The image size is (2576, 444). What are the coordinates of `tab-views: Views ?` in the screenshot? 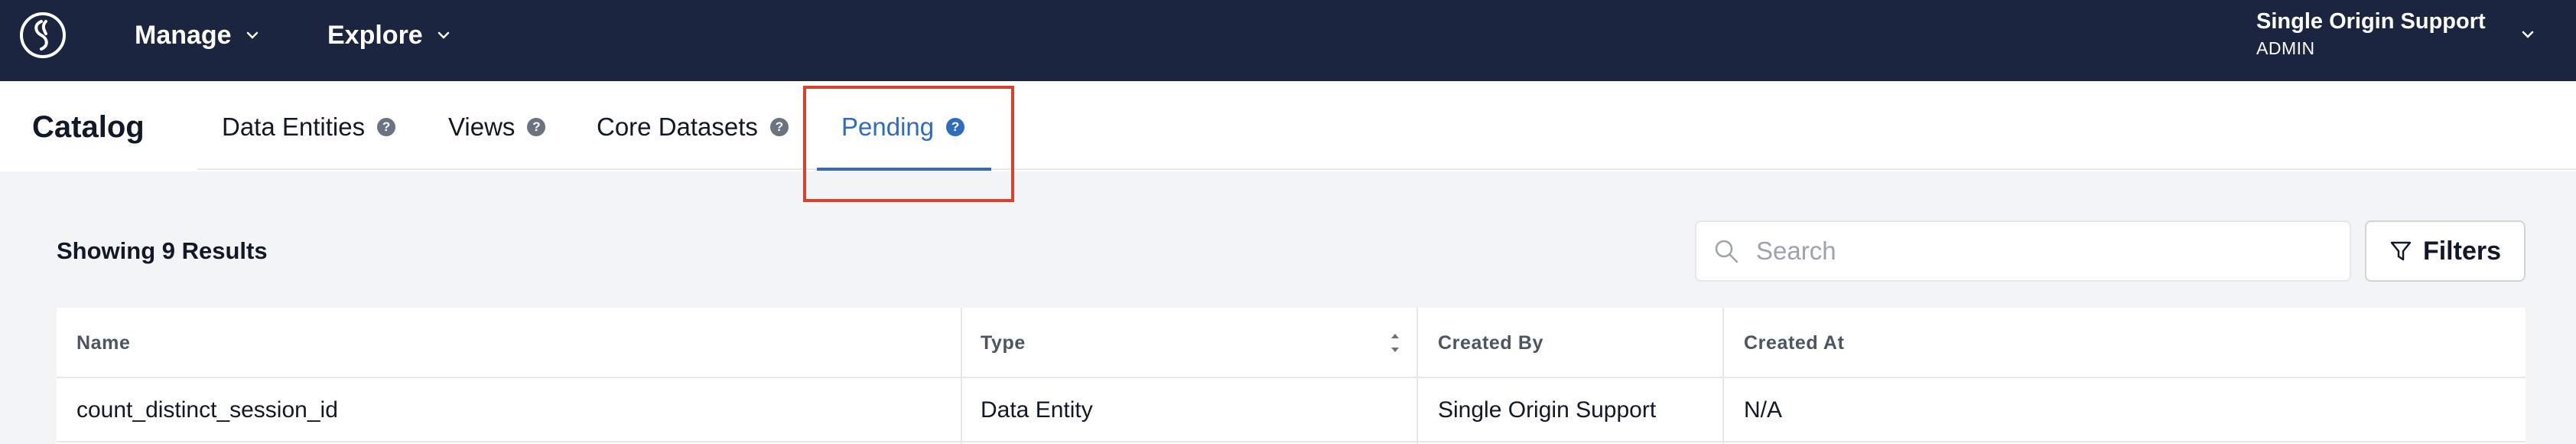 It's located at (497, 127).